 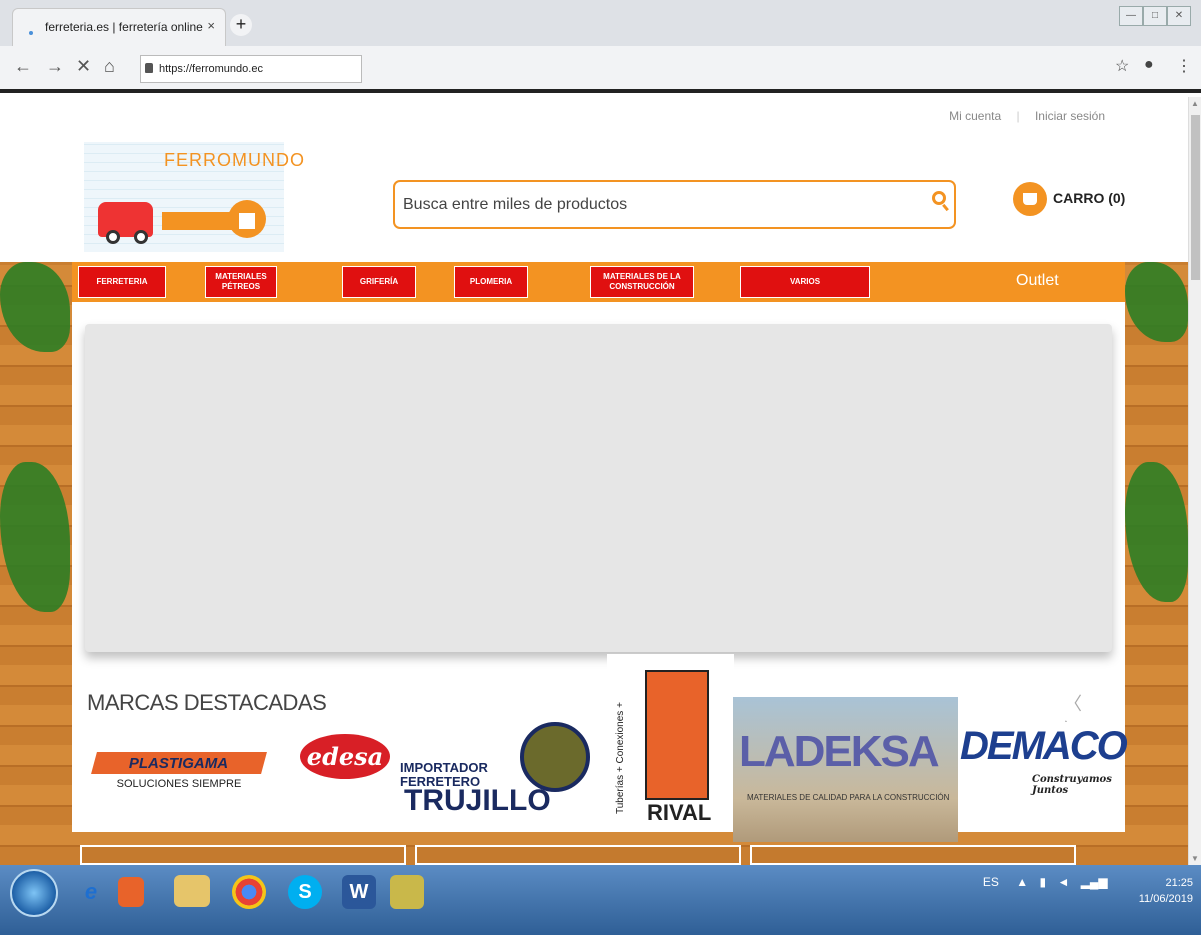 What do you see at coordinates (122, 282) in the screenshot?
I see `menu-item-ferreteria: FERRETERIA` at bounding box center [122, 282].